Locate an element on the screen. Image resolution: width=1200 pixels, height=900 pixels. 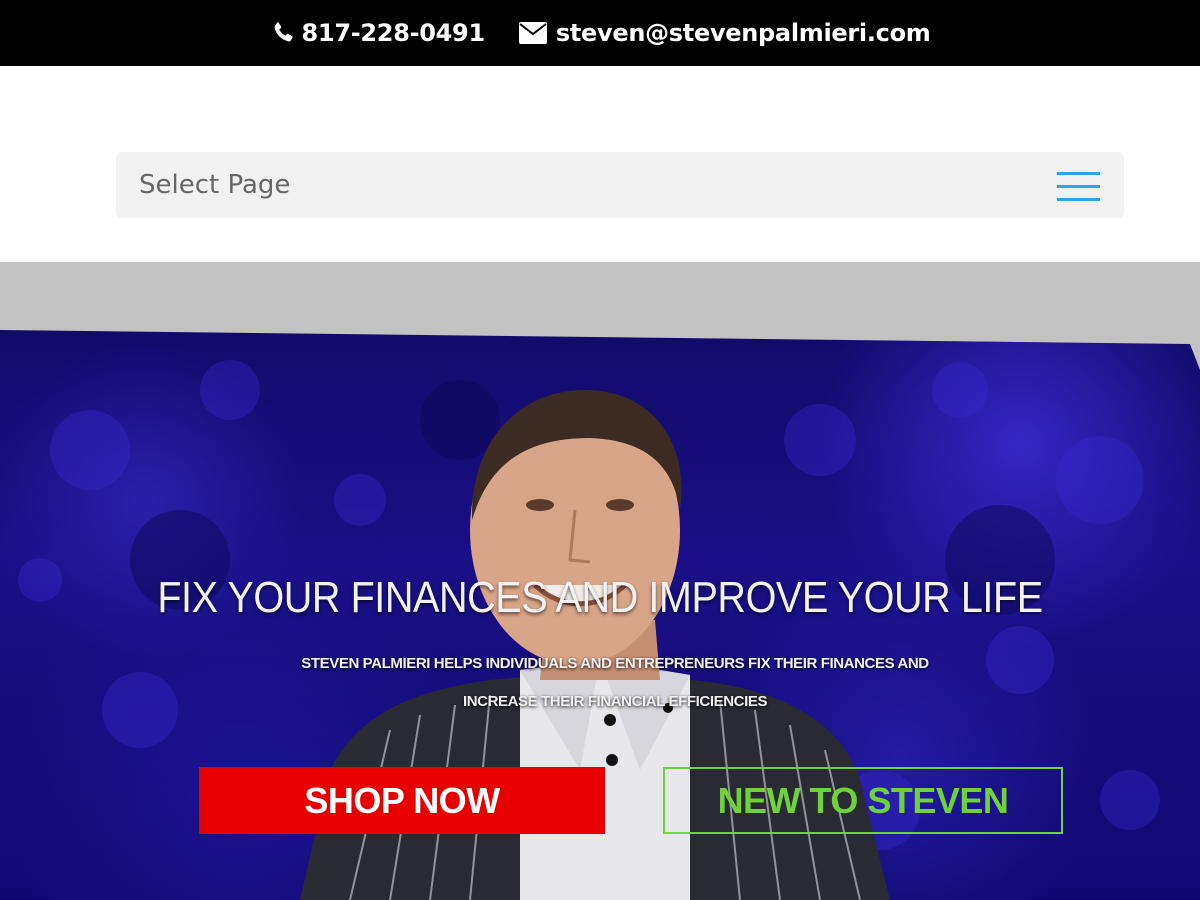
email-contact: steven@stevenpalmieri.com is located at coordinates (724, 33).